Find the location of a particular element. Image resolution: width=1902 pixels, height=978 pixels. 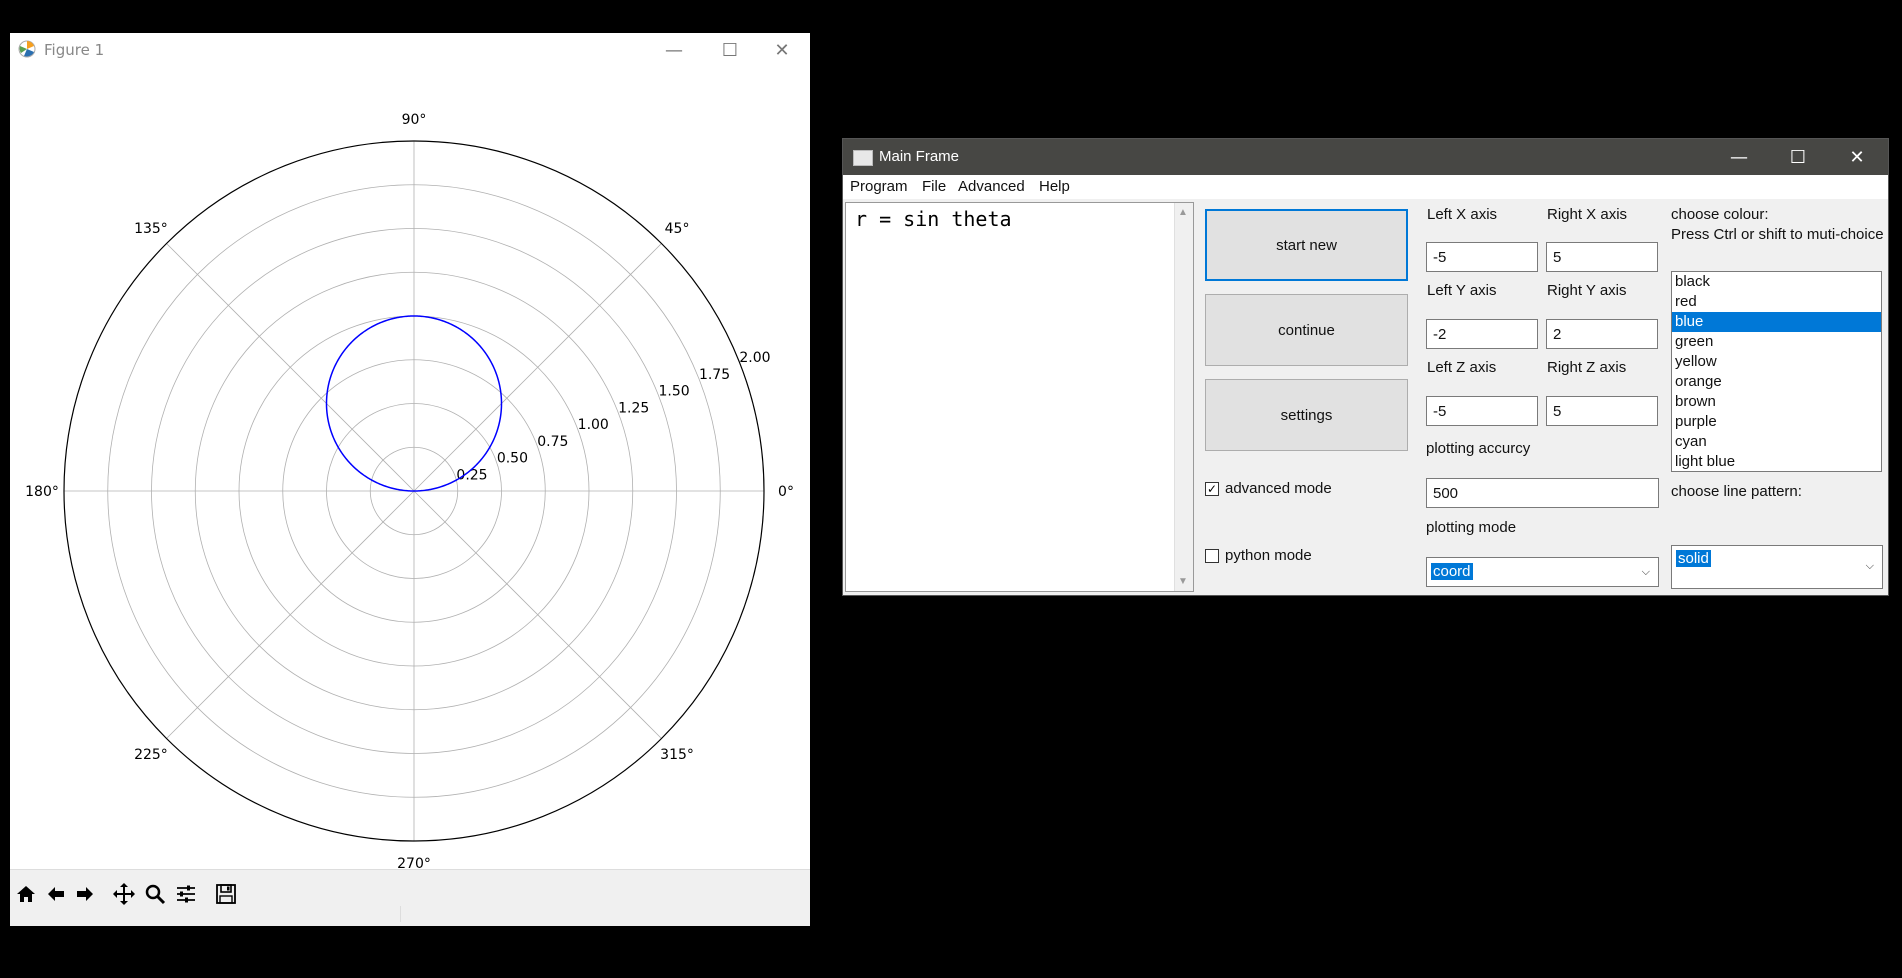

radial-tick-label: 1.50 is located at coordinates (674, 392).